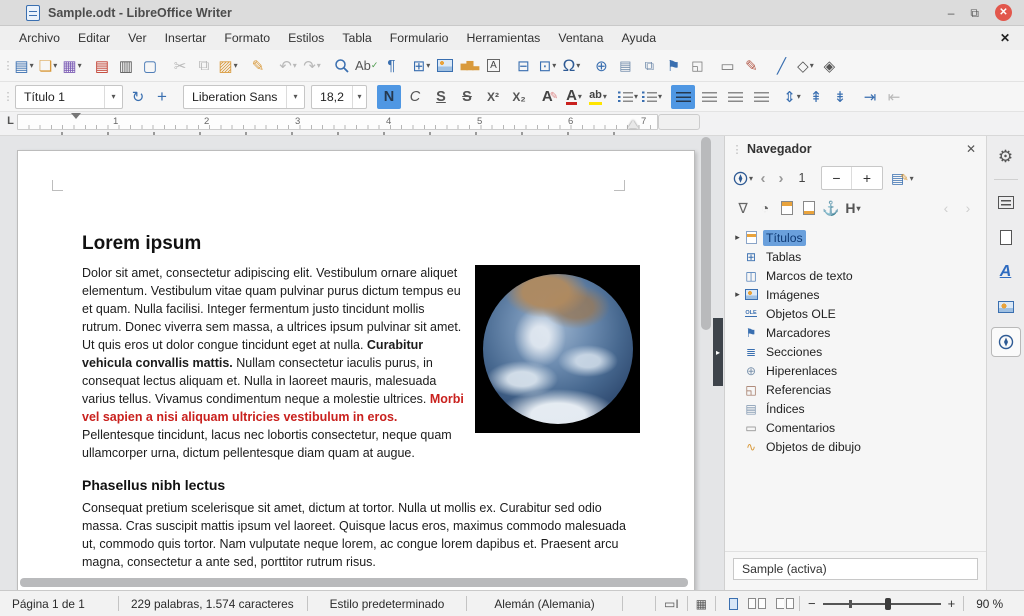 The image size is (1024, 616). What do you see at coordinates (415, 97) in the screenshot?
I see `italic-button: C` at bounding box center [415, 97].